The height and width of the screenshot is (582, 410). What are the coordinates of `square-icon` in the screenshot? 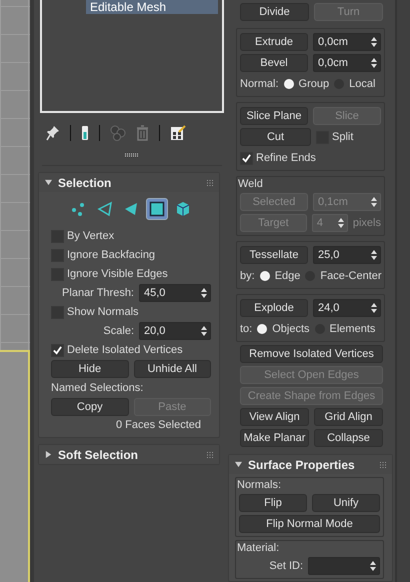 It's located at (157, 209).